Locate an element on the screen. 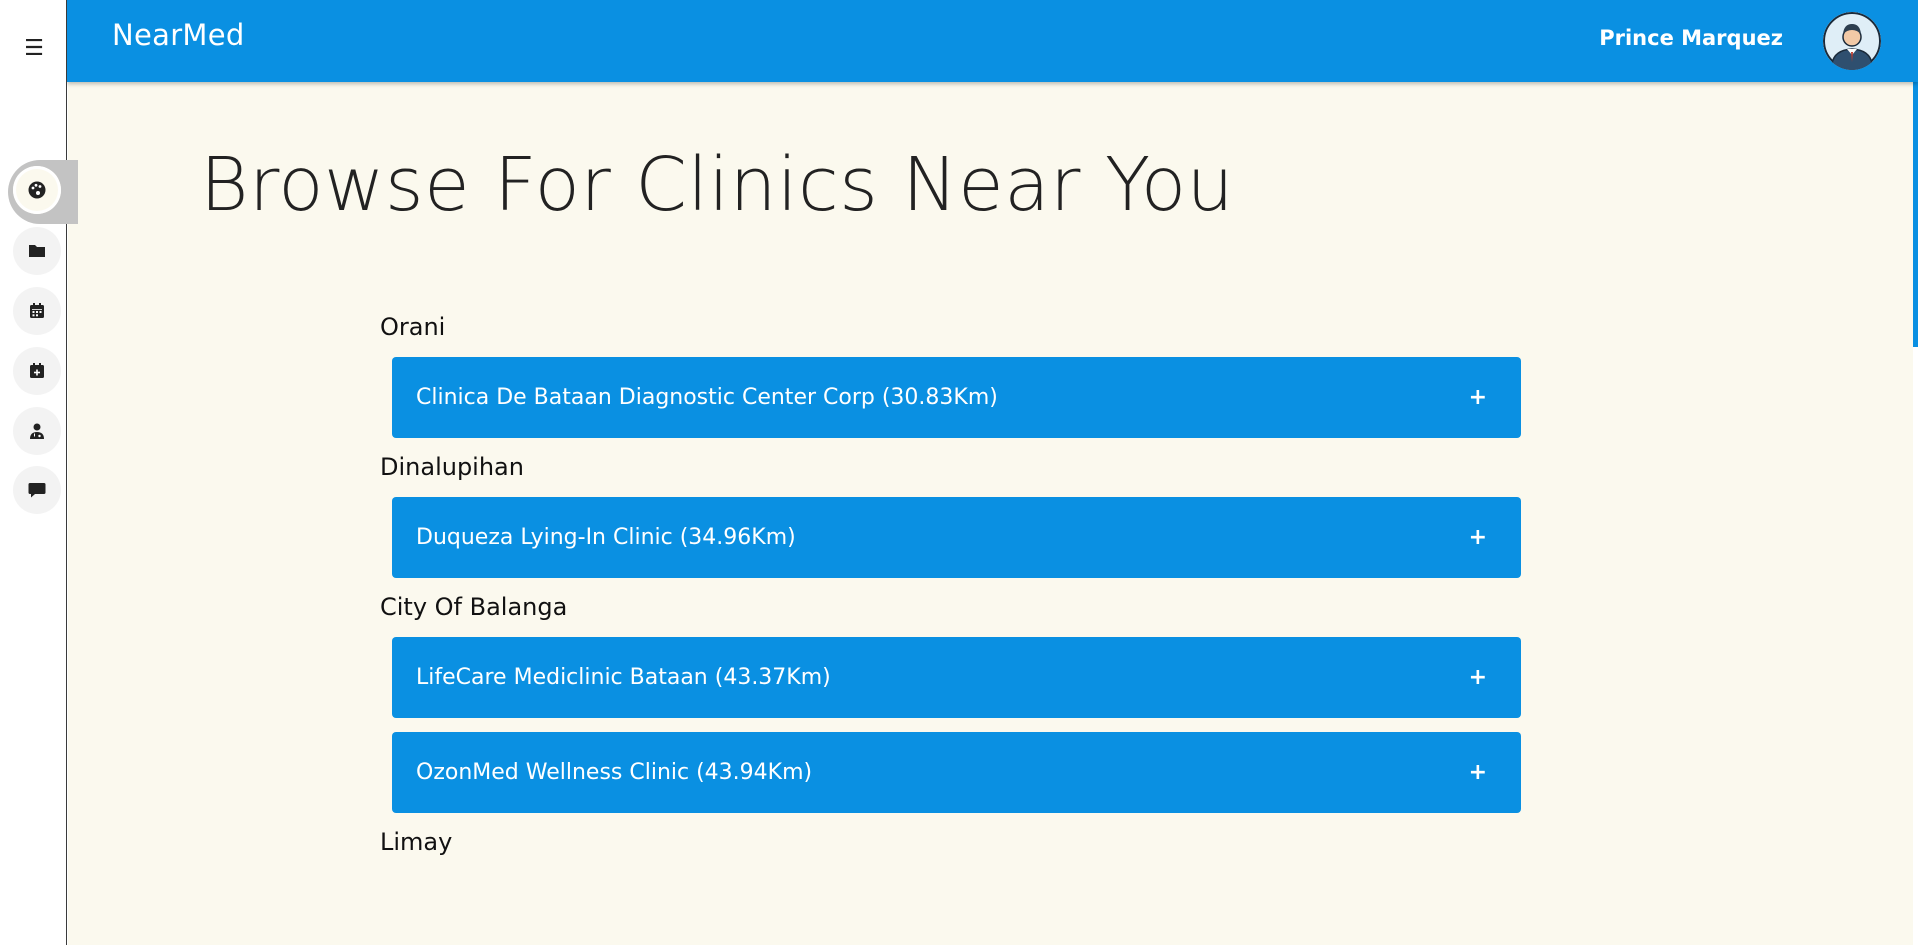  clinic-name: Duqueza Lying-In Clinic (34.96Km) is located at coordinates (606, 537).